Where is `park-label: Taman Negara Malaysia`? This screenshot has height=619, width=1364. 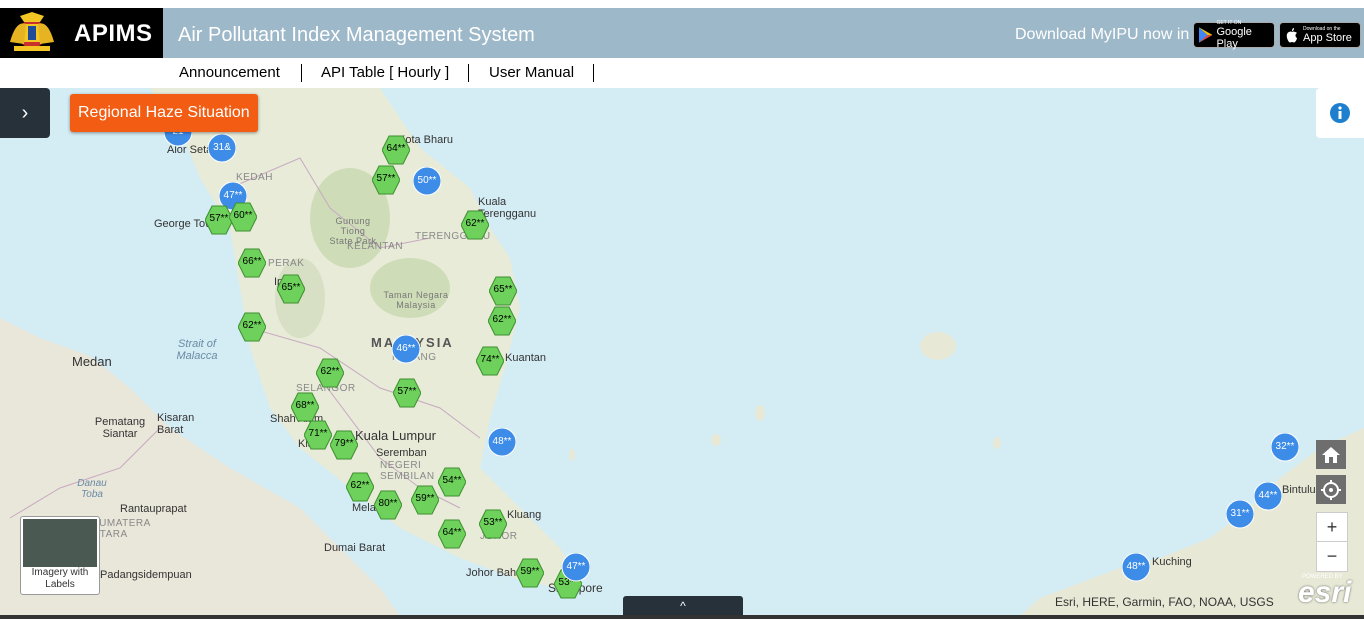 park-label: Taman Negara Malaysia is located at coordinates (416, 300).